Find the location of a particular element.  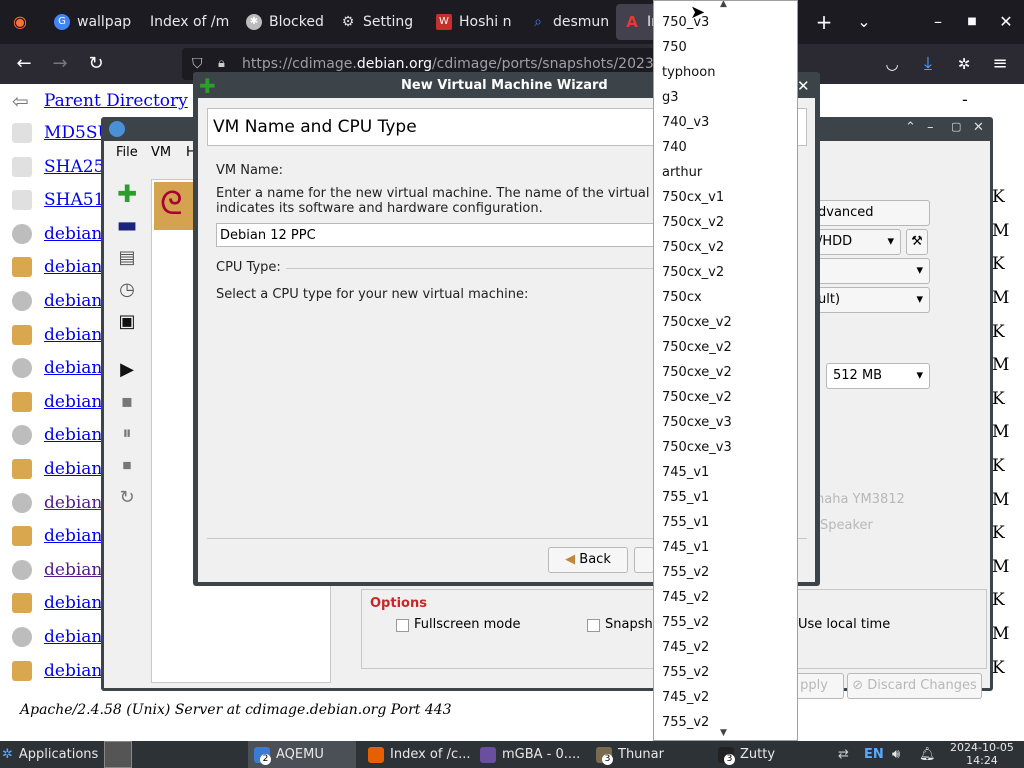

maximize-icon: ■ is located at coordinates (972, 22).